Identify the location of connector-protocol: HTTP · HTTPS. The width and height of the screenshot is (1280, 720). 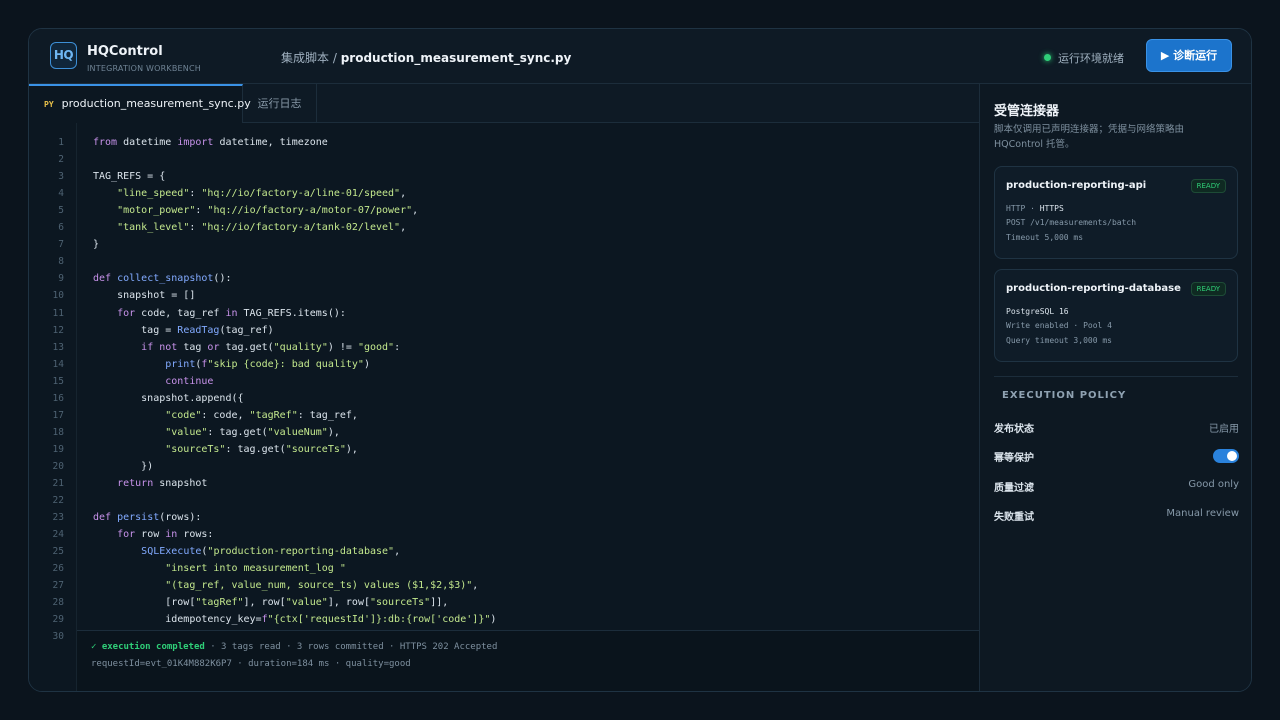
(1035, 208).